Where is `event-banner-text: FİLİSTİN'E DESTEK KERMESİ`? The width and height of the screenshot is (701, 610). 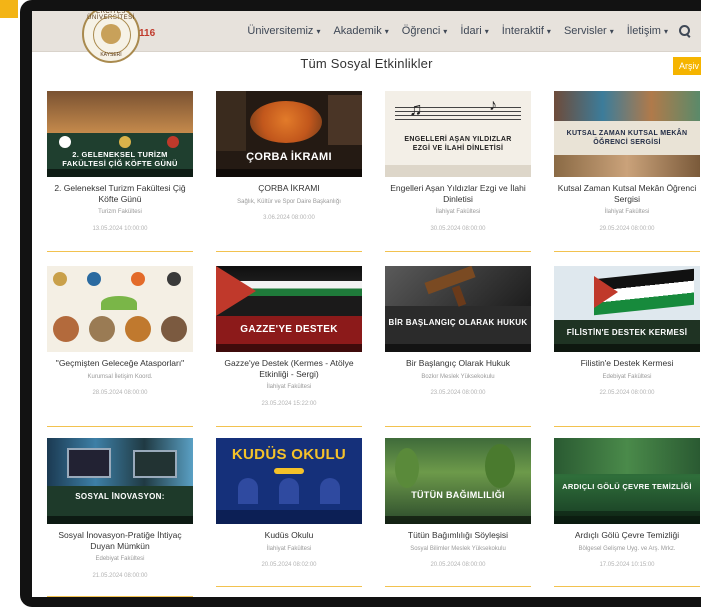
event-banner-text: FİLİSTİN'E DESTEK KERMESİ is located at coordinates (627, 332).